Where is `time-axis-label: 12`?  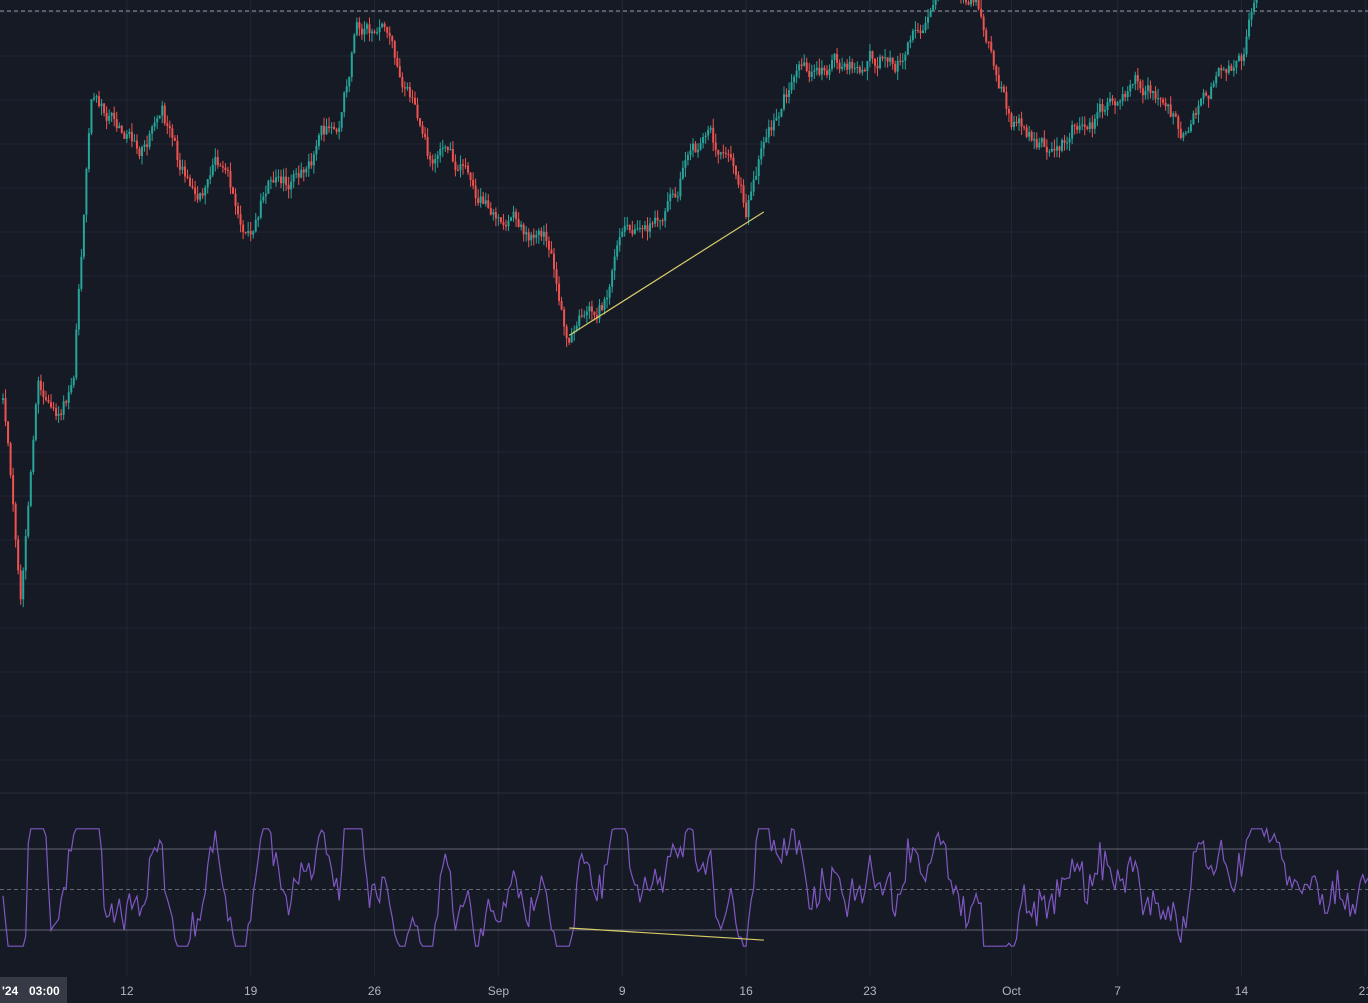 time-axis-label: 12 is located at coordinates (127, 991).